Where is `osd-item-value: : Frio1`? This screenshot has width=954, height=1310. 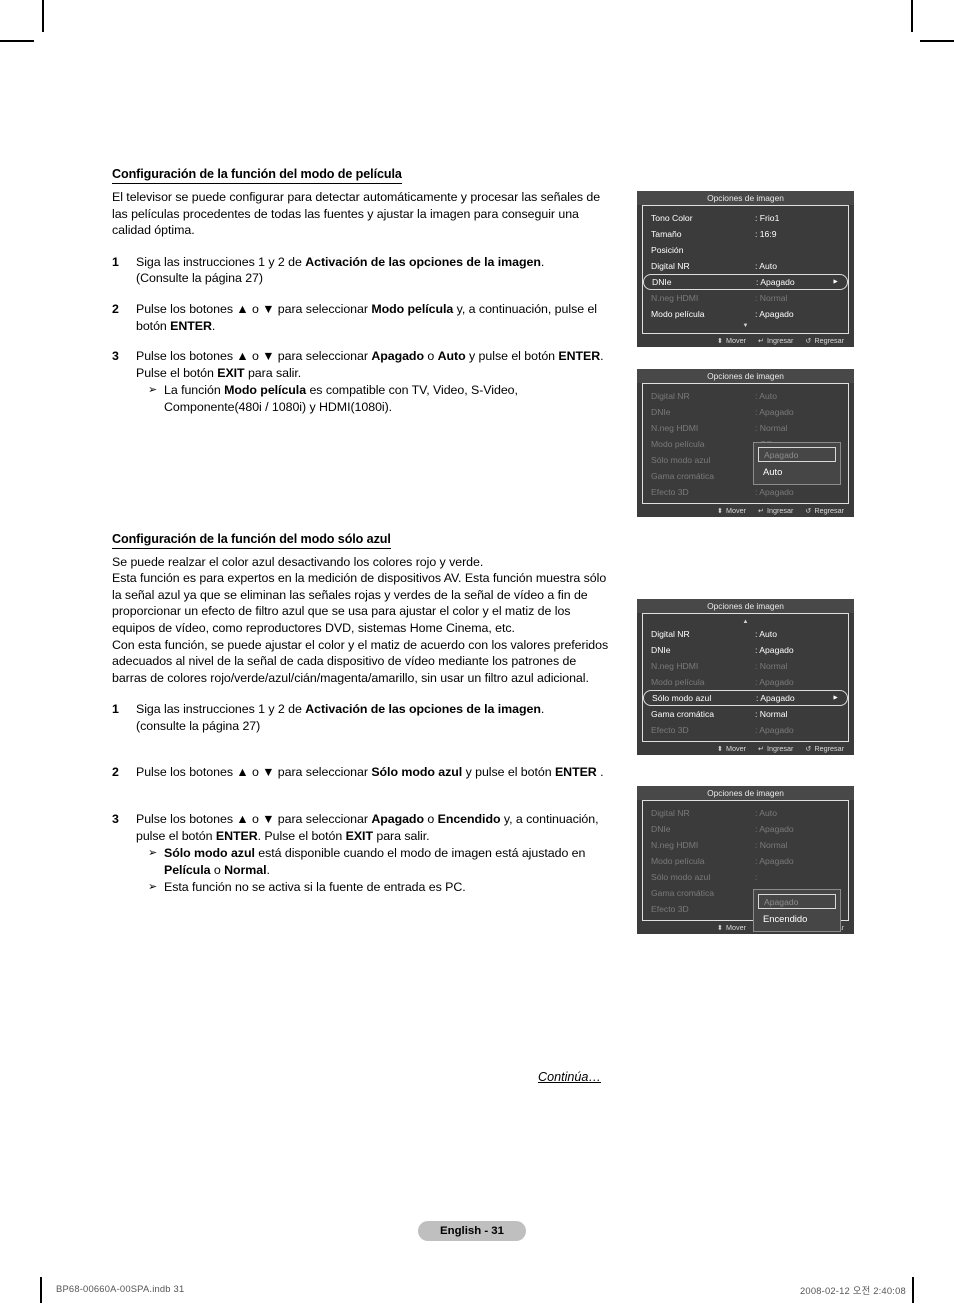 osd-item-value: : Frio1 is located at coordinates (767, 218).